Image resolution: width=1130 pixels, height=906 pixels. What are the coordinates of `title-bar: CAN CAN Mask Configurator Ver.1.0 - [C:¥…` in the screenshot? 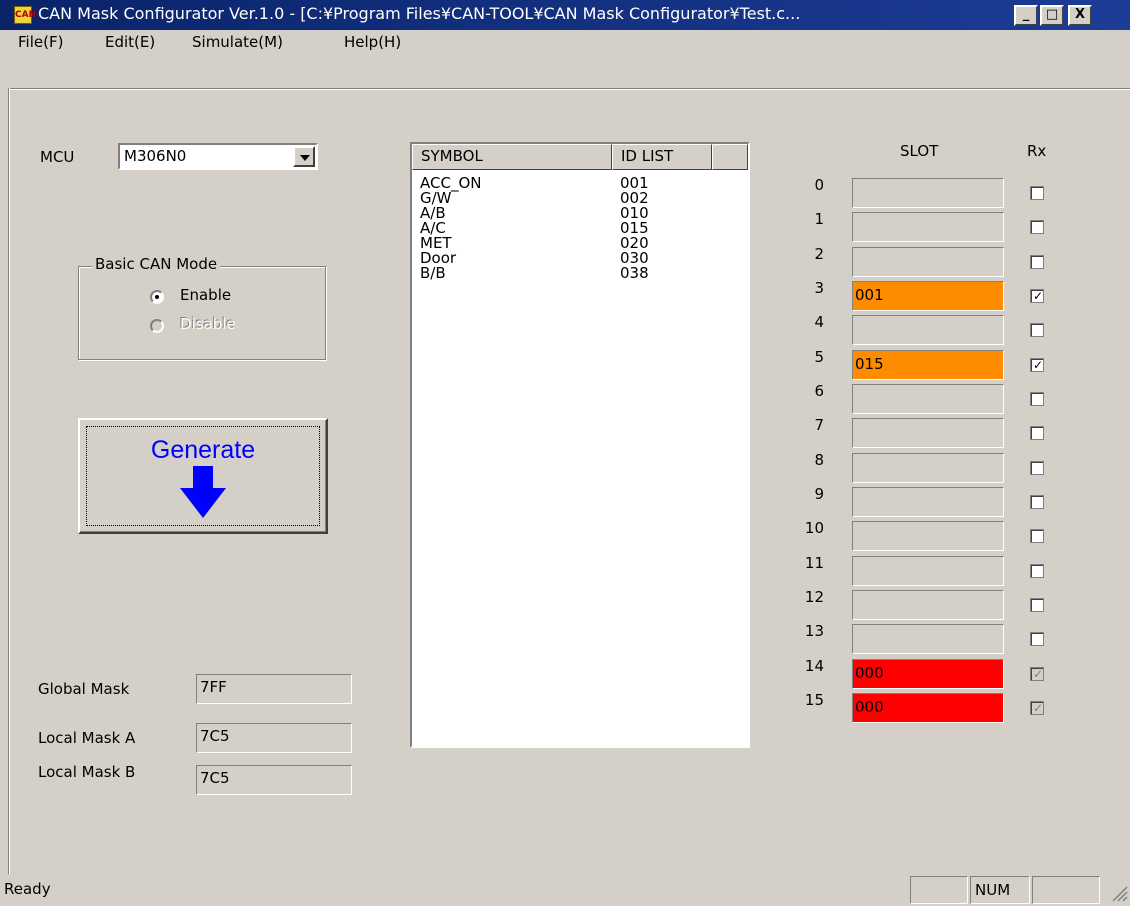 It's located at (565, 15).